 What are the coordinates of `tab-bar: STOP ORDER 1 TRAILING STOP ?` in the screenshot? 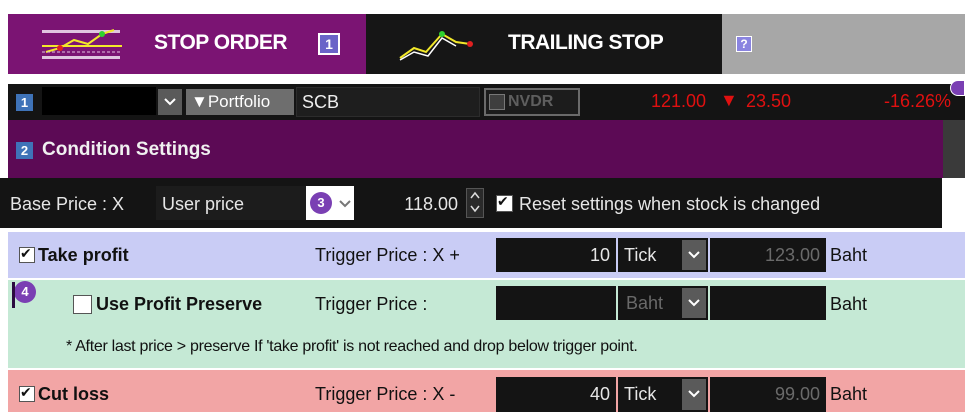 It's located at (486, 44).